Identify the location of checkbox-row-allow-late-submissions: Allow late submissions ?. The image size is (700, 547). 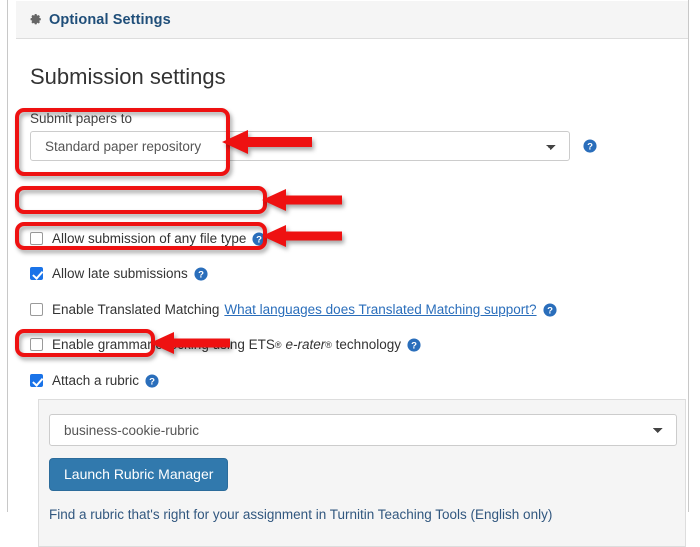
(119, 273).